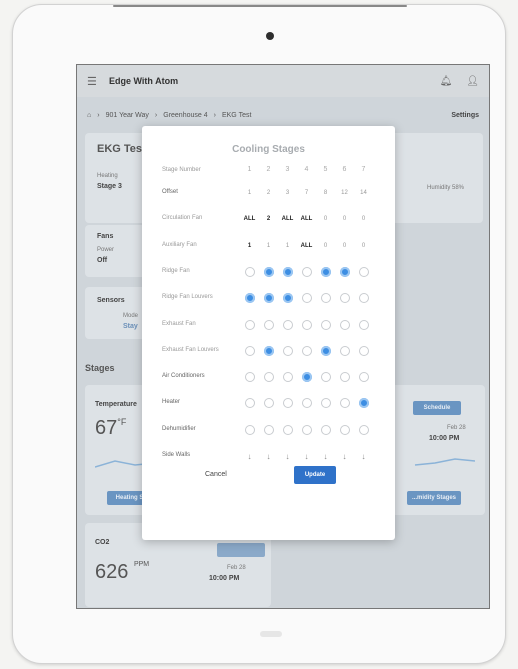  I want to click on stage-cell-value: 12, so click(344, 193).